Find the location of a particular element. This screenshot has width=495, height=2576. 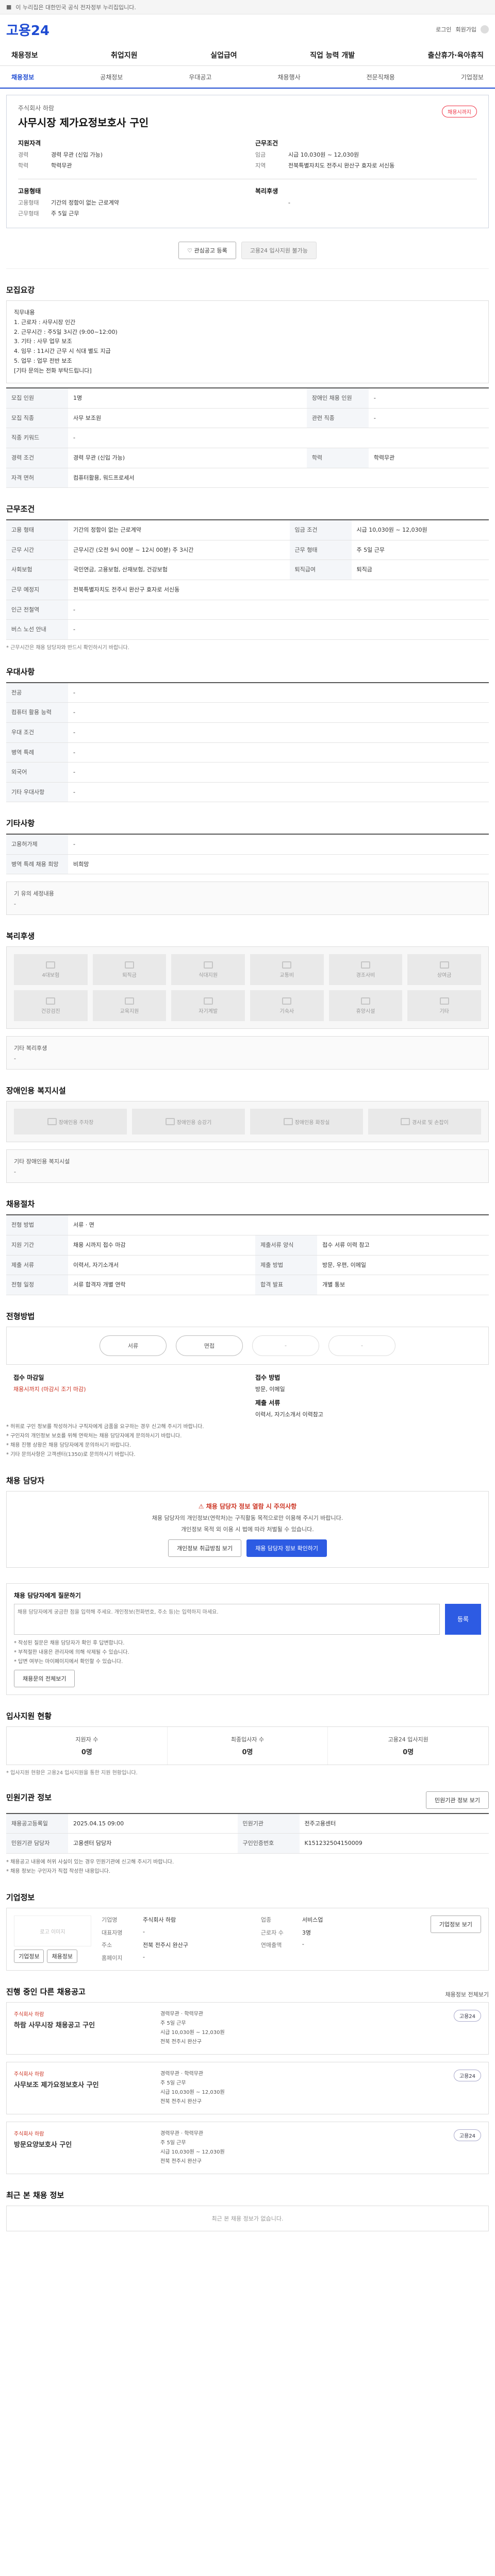

welfare-label: 교통비 is located at coordinates (286, 975).